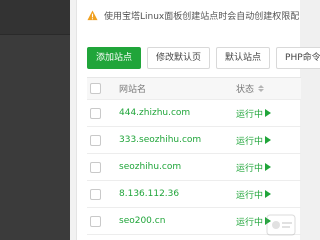 The height and width of the screenshot is (240, 320). What do you see at coordinates (154, 113) in the screenshot?
I see `site-link: 444.zhizhu.com` at bounding box center [154, 113].